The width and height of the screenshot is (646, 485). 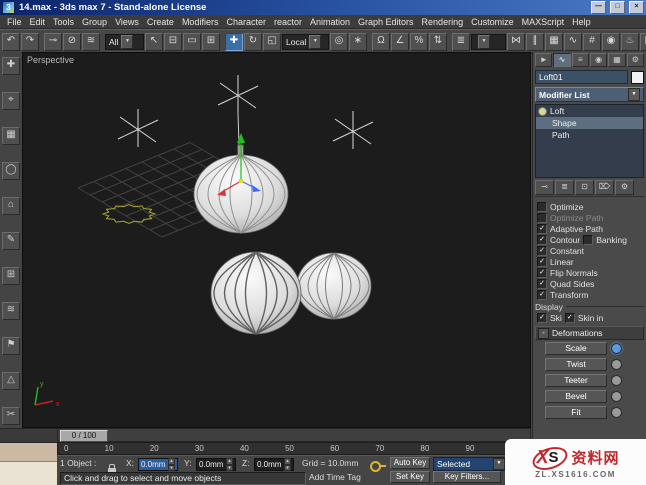 What do you see at coordinates (11, 241) in the screenshot?
I see `left-tool-icon-6: ✎` at bounding box center [11, 241].